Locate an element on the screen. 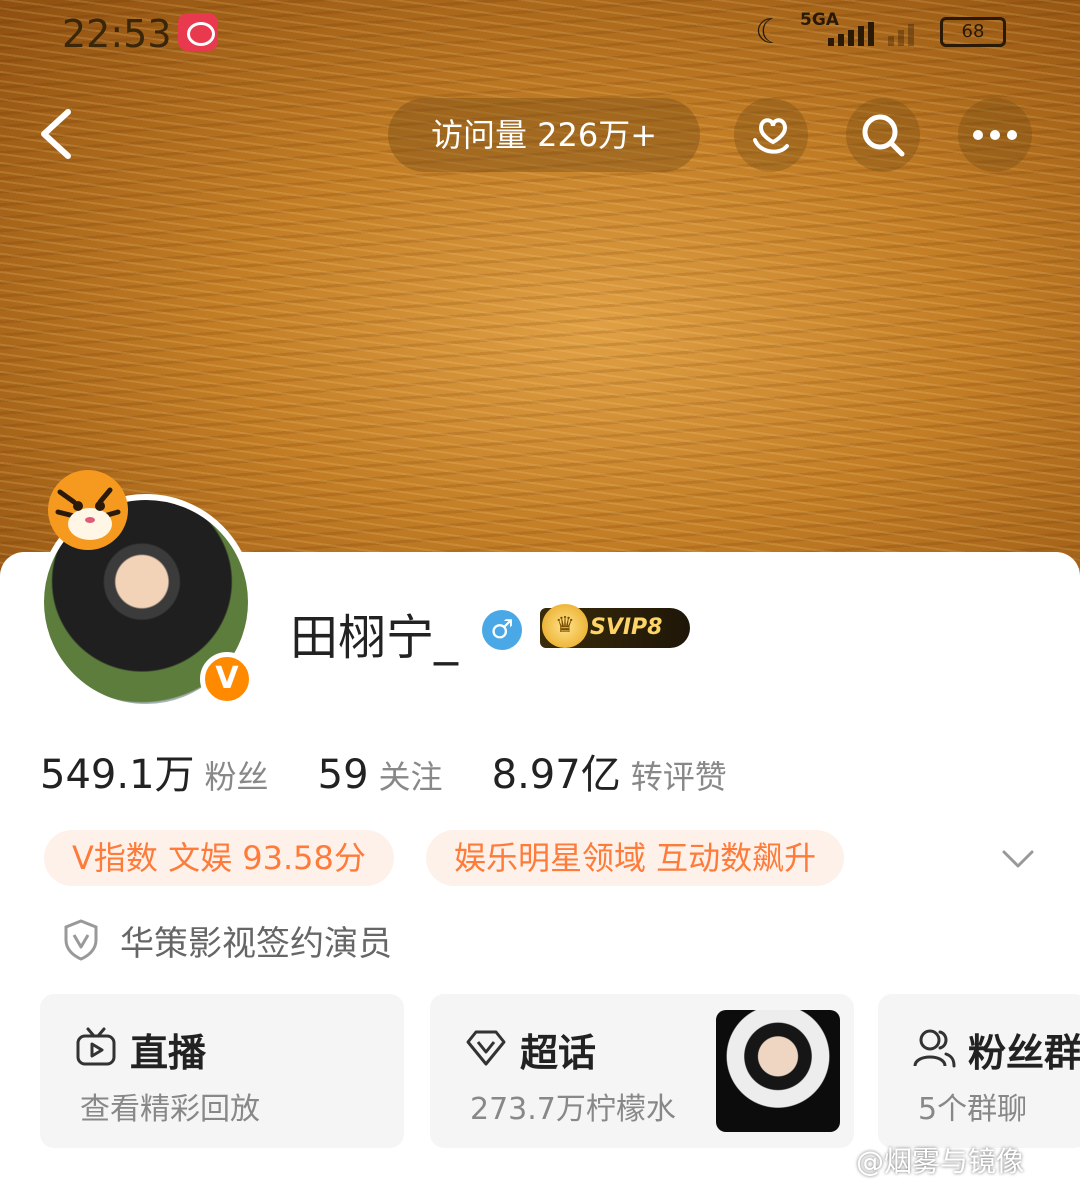 The image size is (1080, 1185). back-arrow-icon is located at coordinates (56, 134).